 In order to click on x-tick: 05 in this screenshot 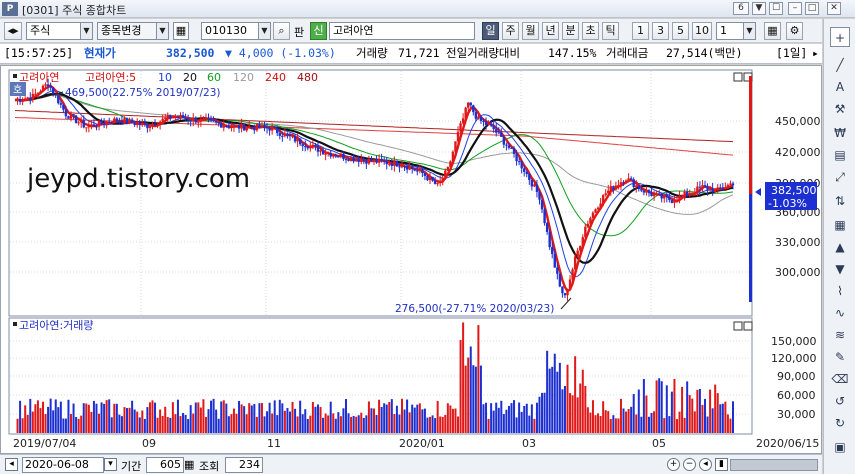, I will do `click(659, 443)`.